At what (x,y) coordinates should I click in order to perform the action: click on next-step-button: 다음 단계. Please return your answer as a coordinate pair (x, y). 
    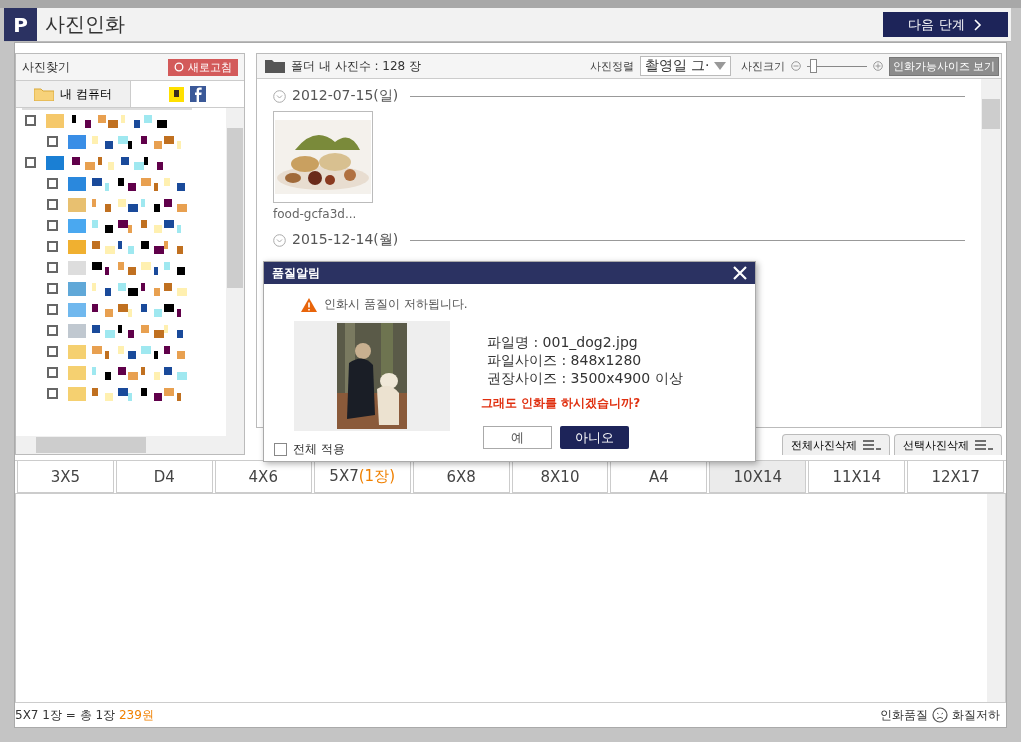
    Looking at the image, I should click on (945, 24).